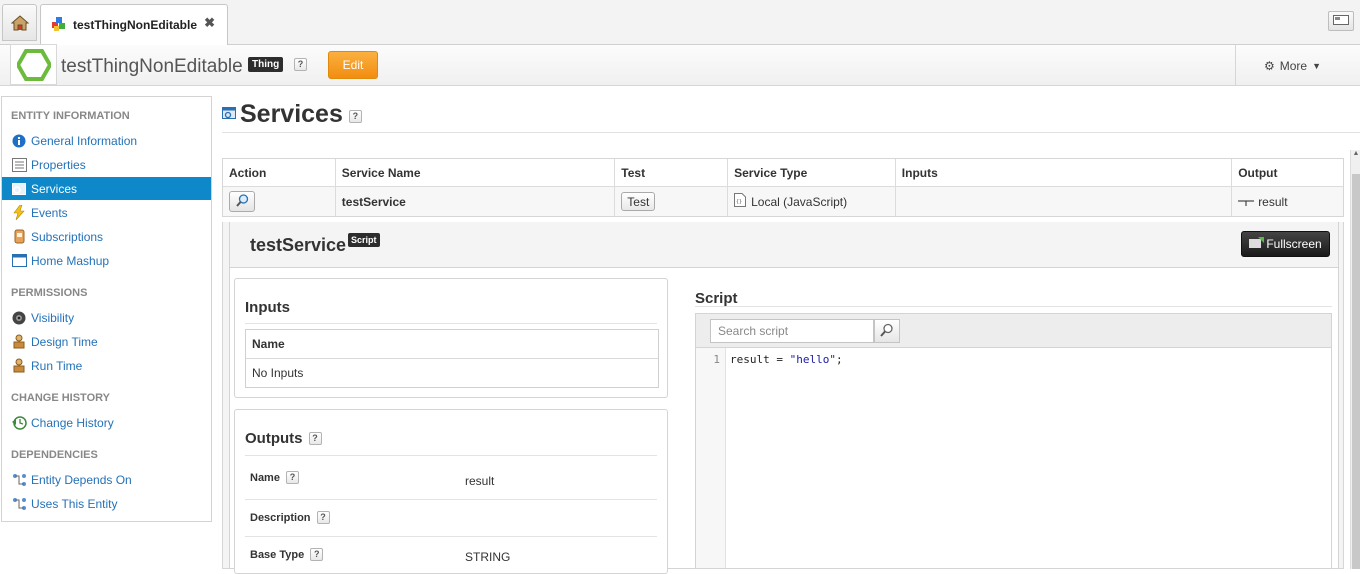  What do you see at coordinates (475, 172) in the screenshot?
I see `column-header: Service Name` at bounding box center [475, 172].